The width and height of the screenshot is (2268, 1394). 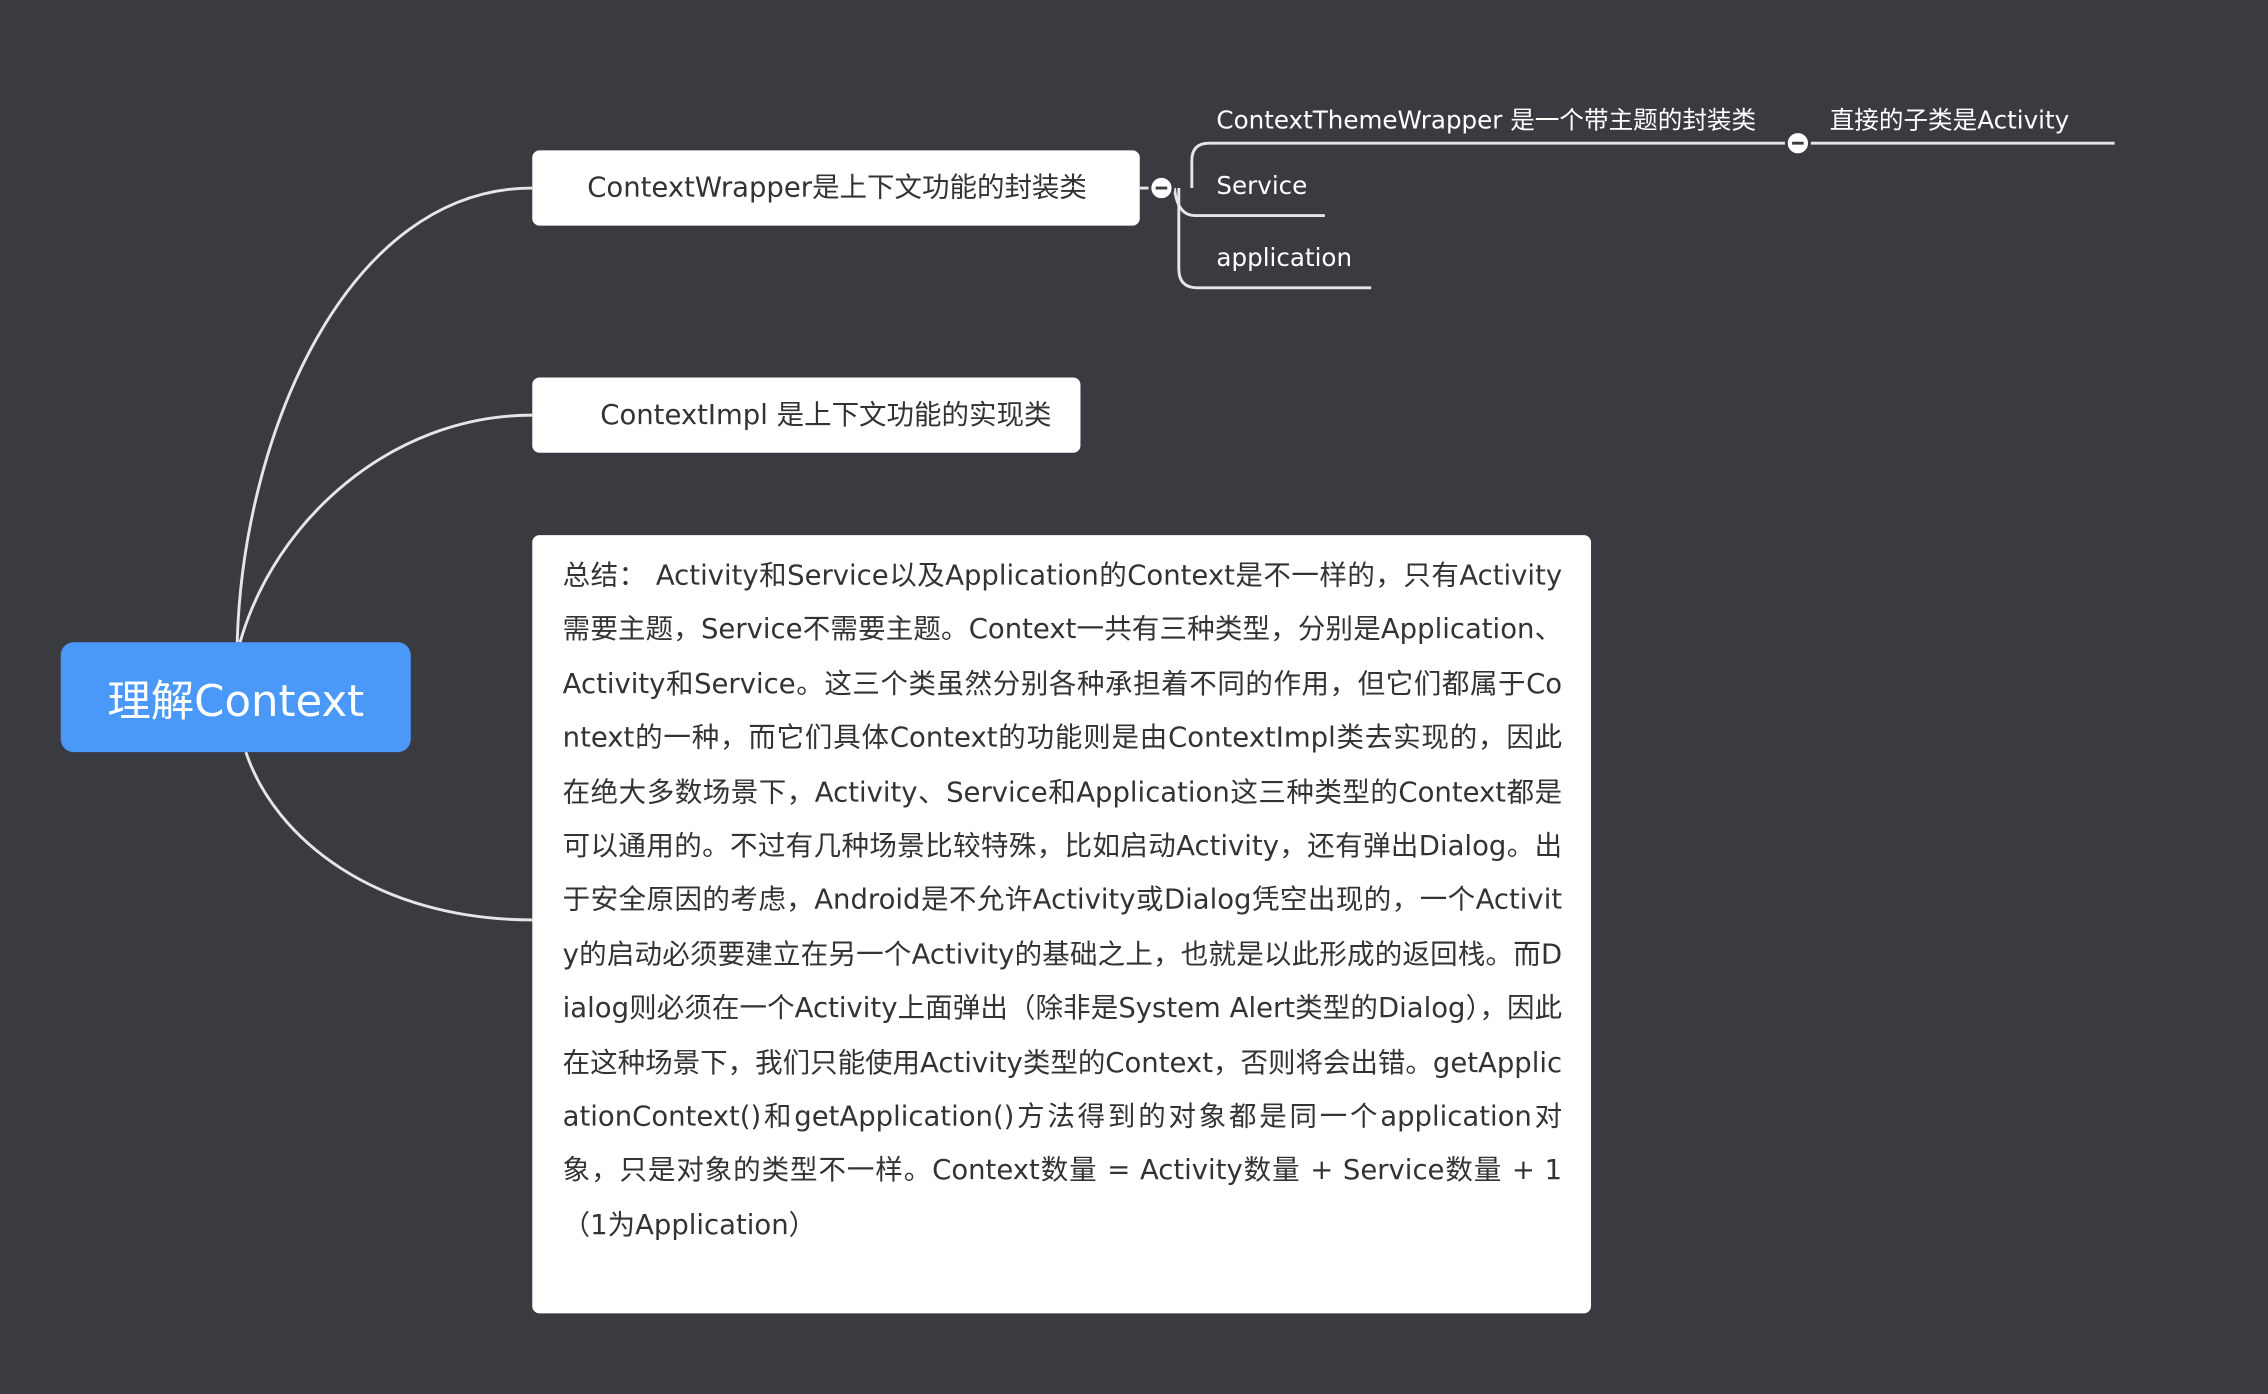 I want to click on topic-activity-subclass: 直接的子类是Activity, so click(x=1949, y=118).